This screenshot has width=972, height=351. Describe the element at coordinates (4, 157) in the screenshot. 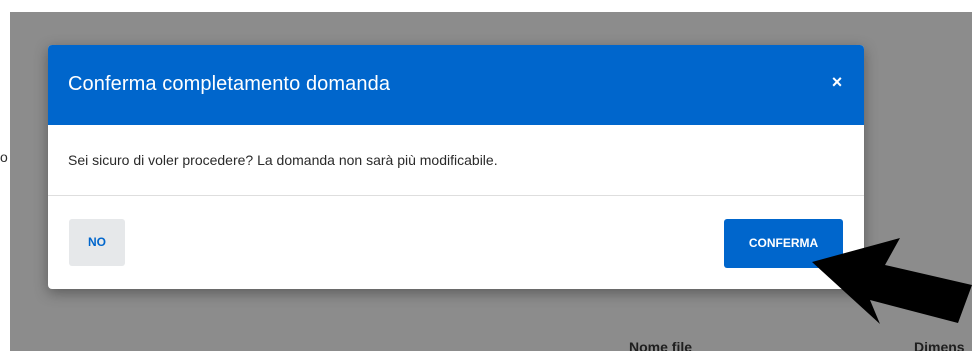

I see `background-text-fragment: o` at that location.